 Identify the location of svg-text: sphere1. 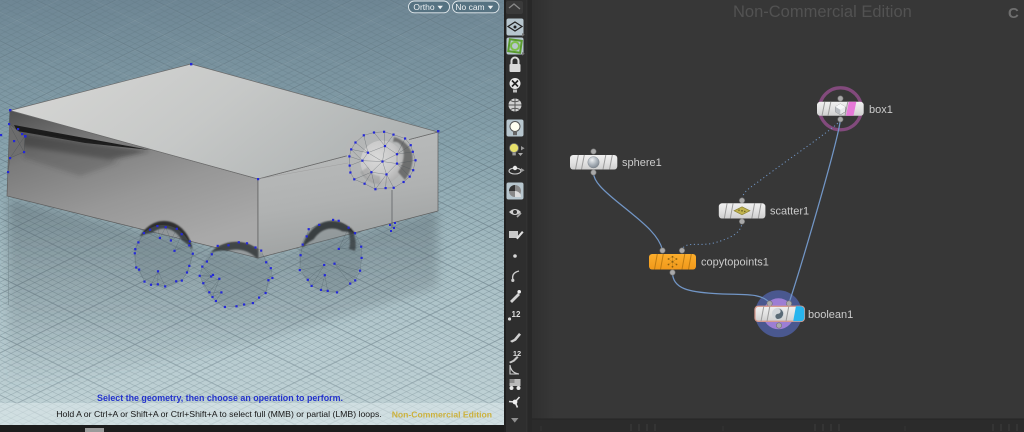
(642, 163).